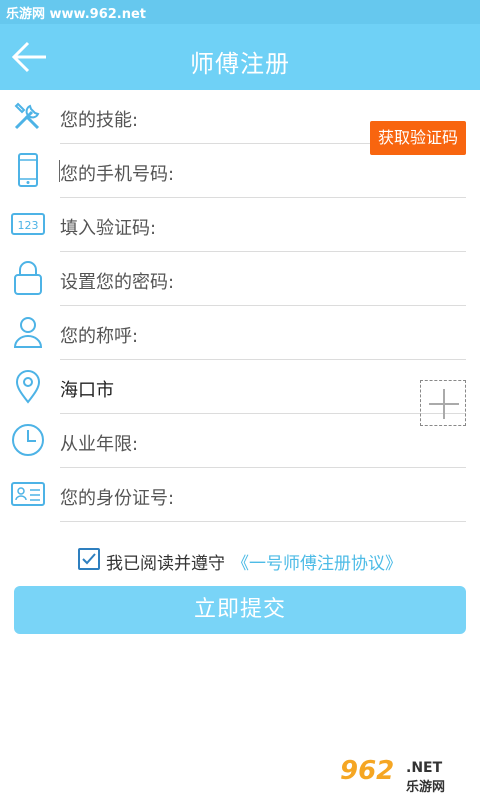 The width and height of the screenshot is (480, 800). Describe the element at coordinates (87, 390) in the screenshot. I see `location-value: 海口市` at that location.